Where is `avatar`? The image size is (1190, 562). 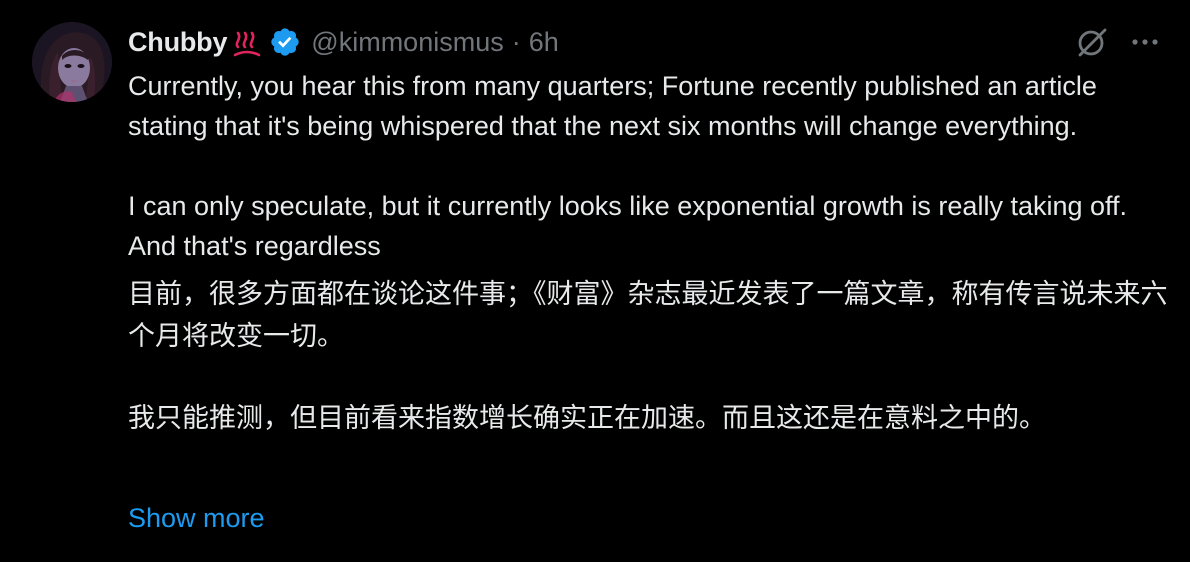
avatar is located at coordinates (72, 62).